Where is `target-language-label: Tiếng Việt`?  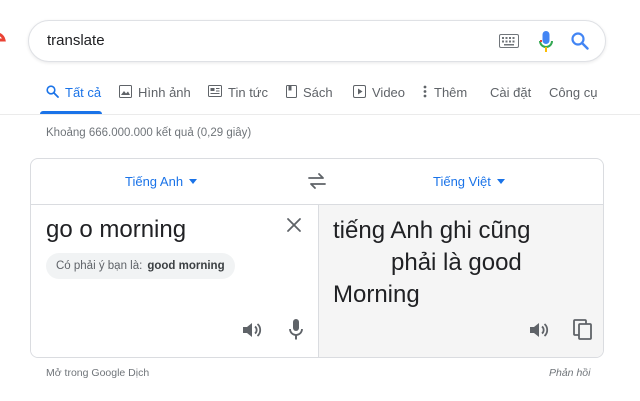
target-language-label: Tiếng Việt is located at coordinates (462, 181).